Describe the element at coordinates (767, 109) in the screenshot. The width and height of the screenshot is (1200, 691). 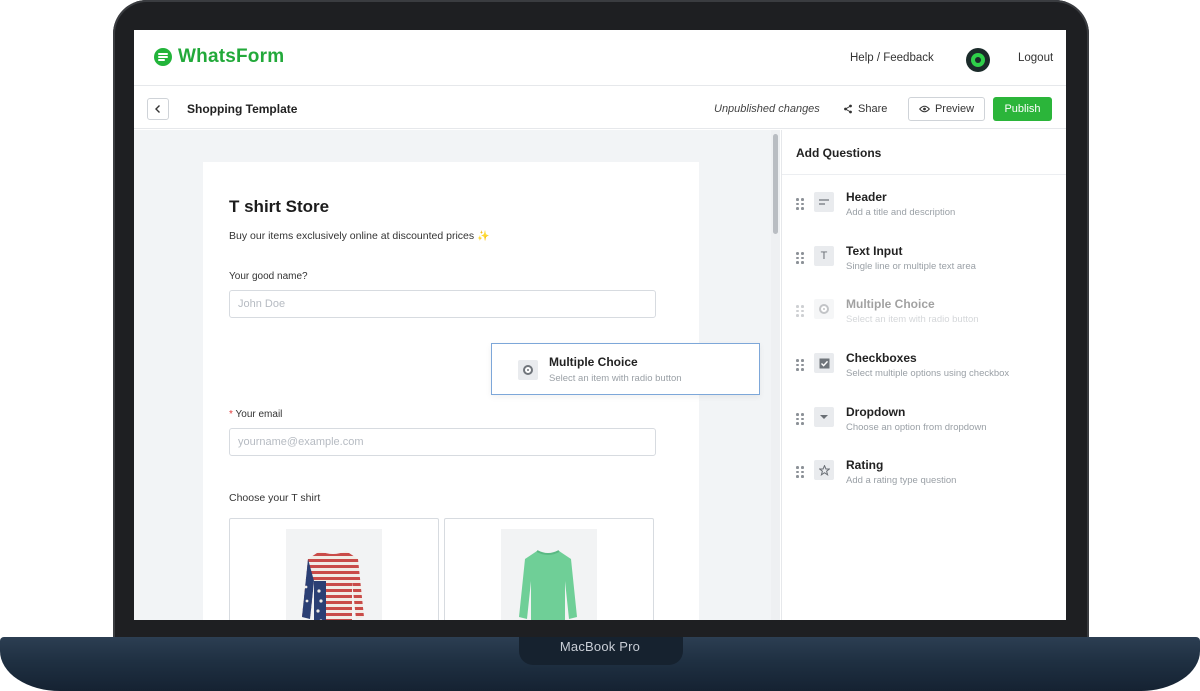
I see `unpublished-status: Unpublished changes` at that location.